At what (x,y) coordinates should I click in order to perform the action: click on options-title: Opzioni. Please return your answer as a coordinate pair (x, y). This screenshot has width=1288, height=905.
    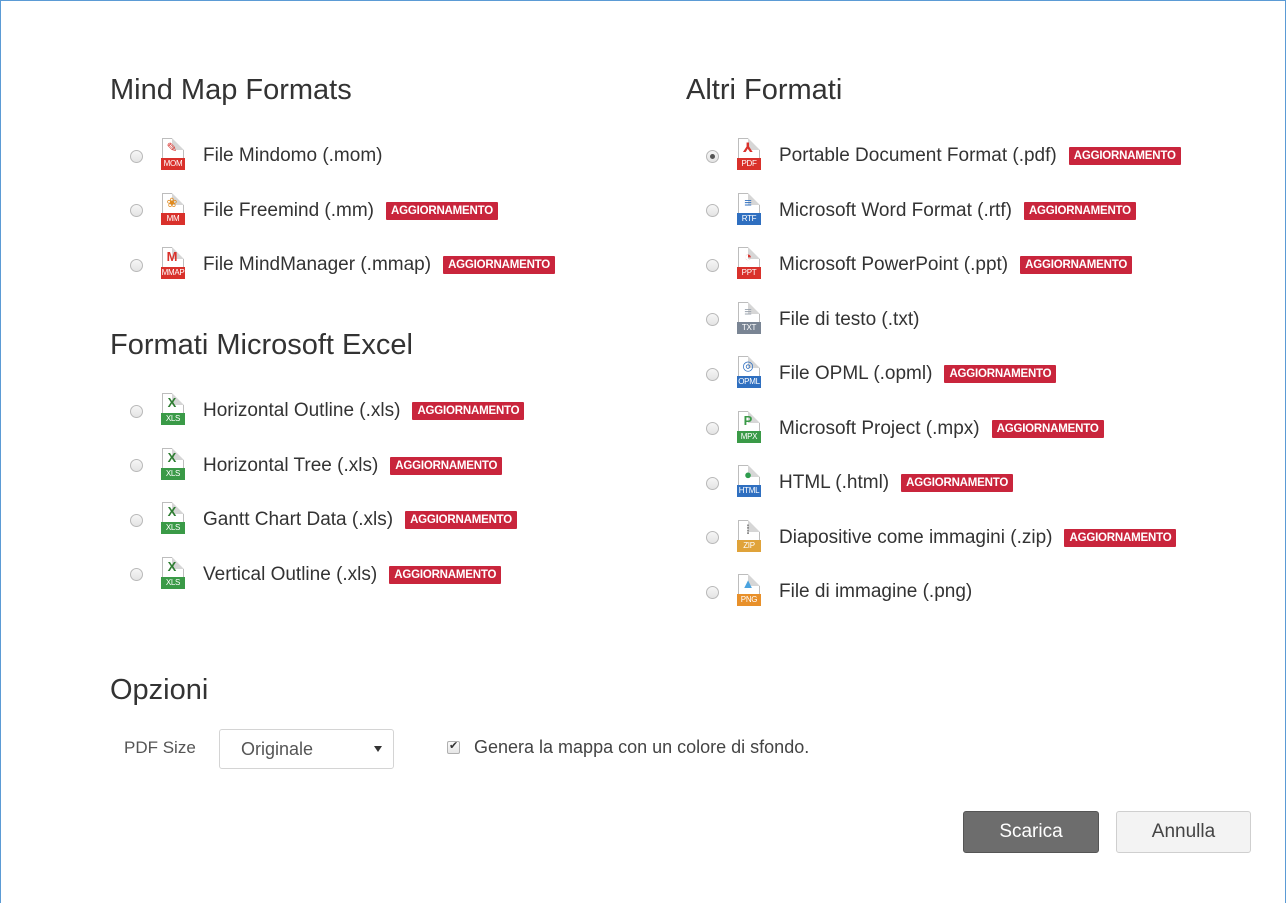
    Looking at the image, I should click on (159, 690).